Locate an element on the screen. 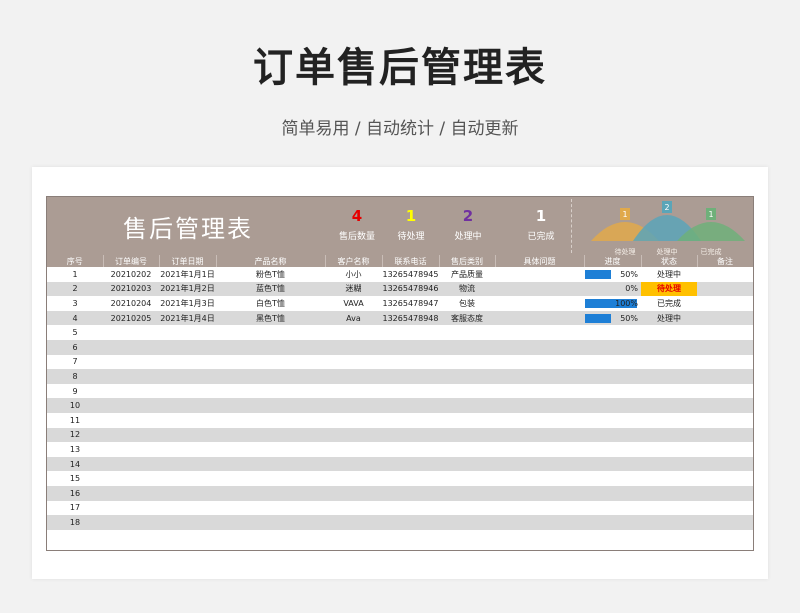  progress-cell: 0% is located at coordinates (612, 289).